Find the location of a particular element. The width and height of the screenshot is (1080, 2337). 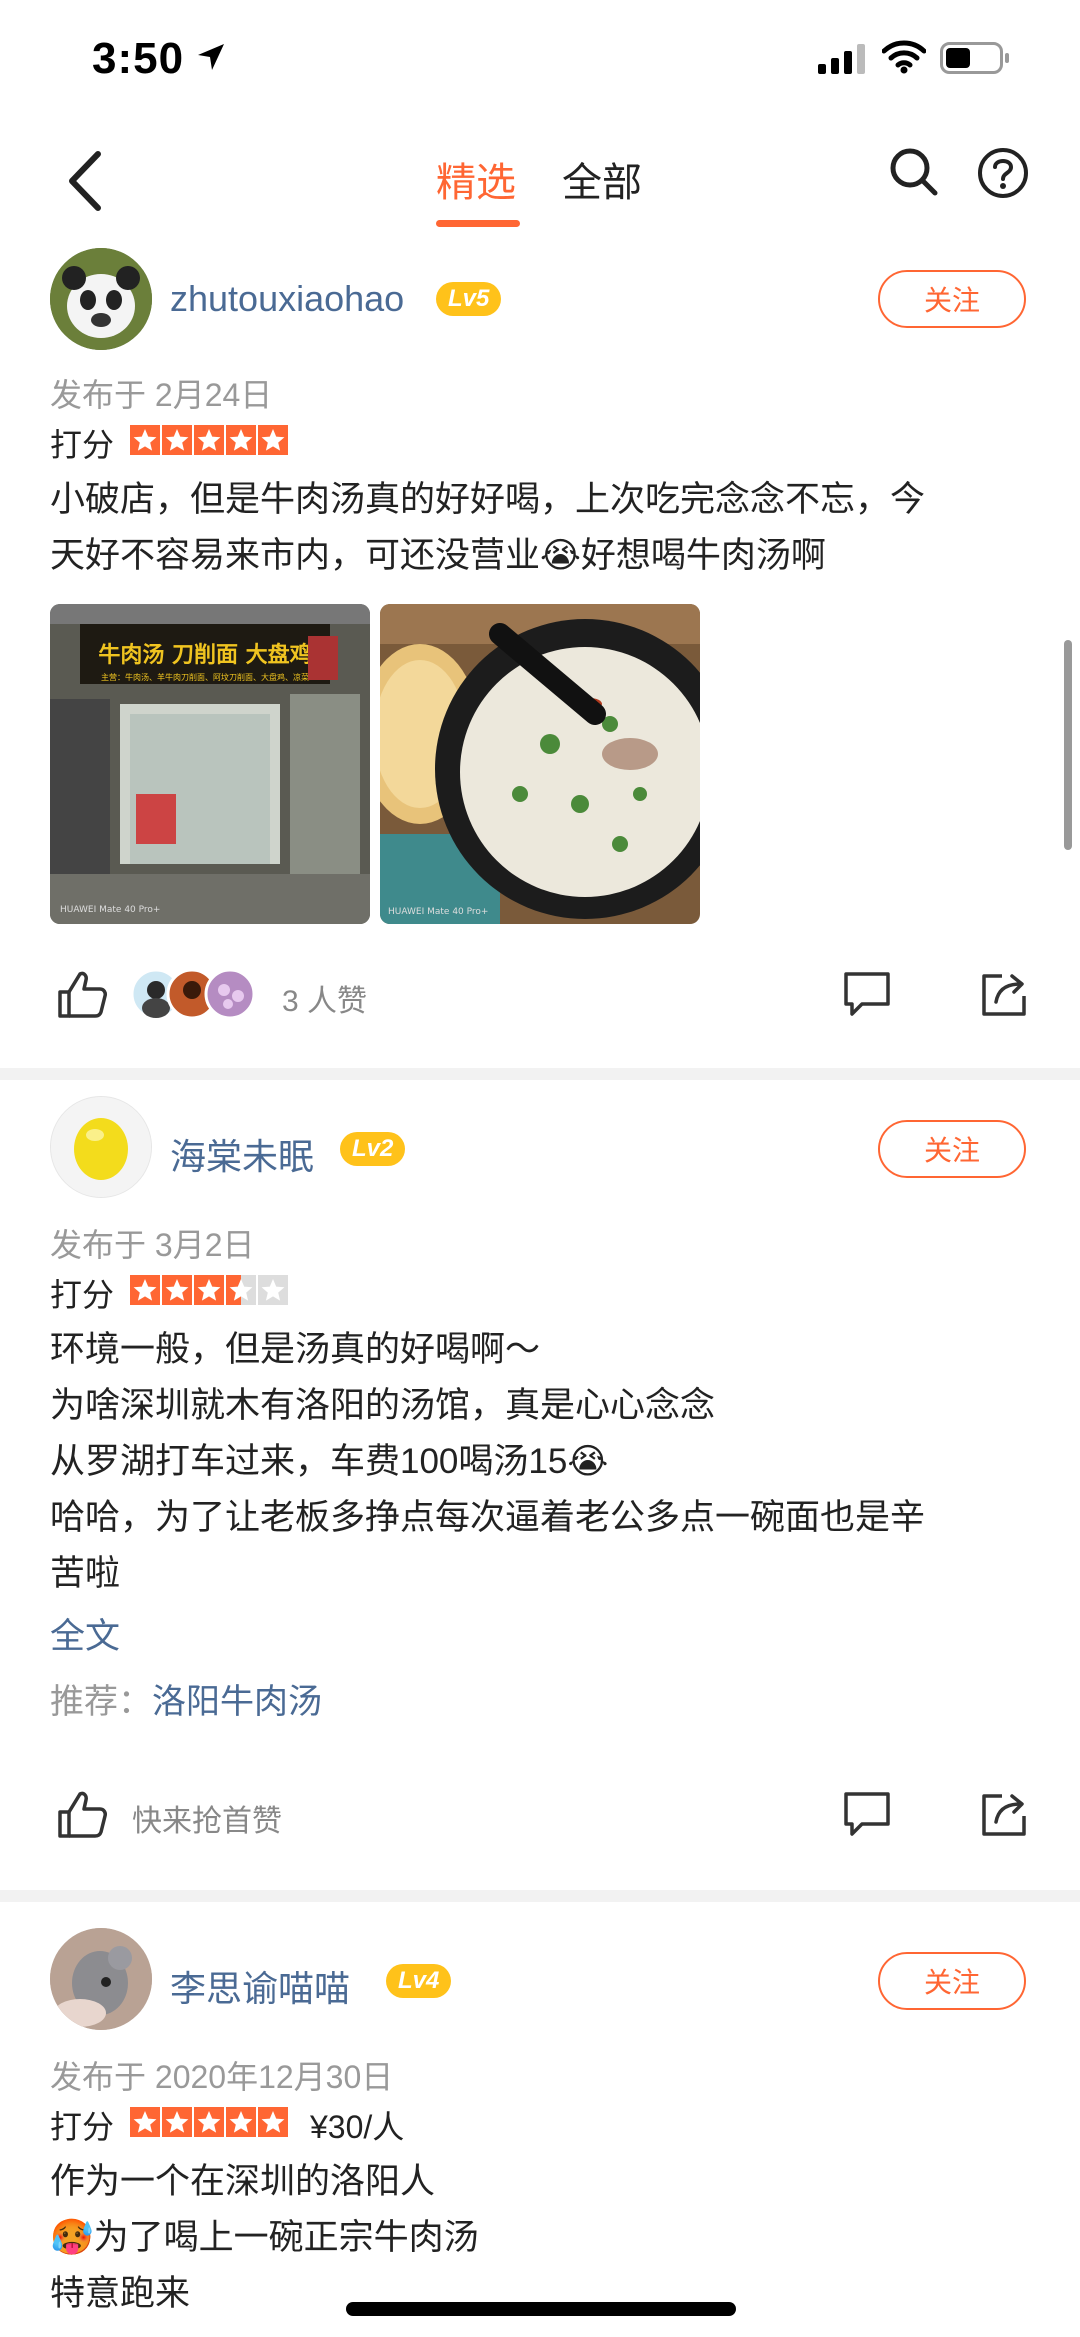

post-date: 发布于 2月24日 is located at coordinates (161, 395).